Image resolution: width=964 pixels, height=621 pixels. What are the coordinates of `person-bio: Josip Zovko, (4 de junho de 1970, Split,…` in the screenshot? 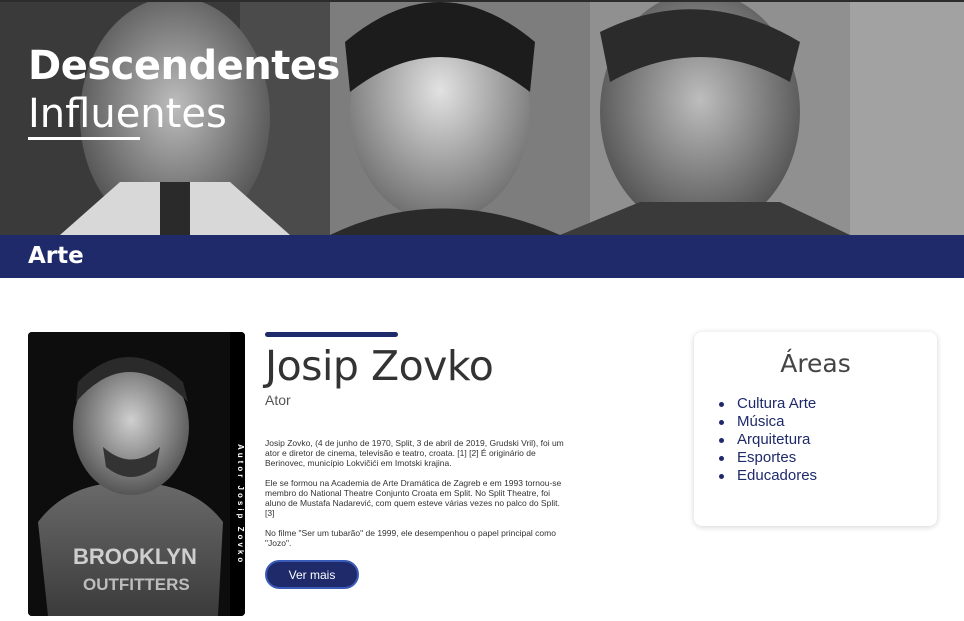 It's located at (415, 498).